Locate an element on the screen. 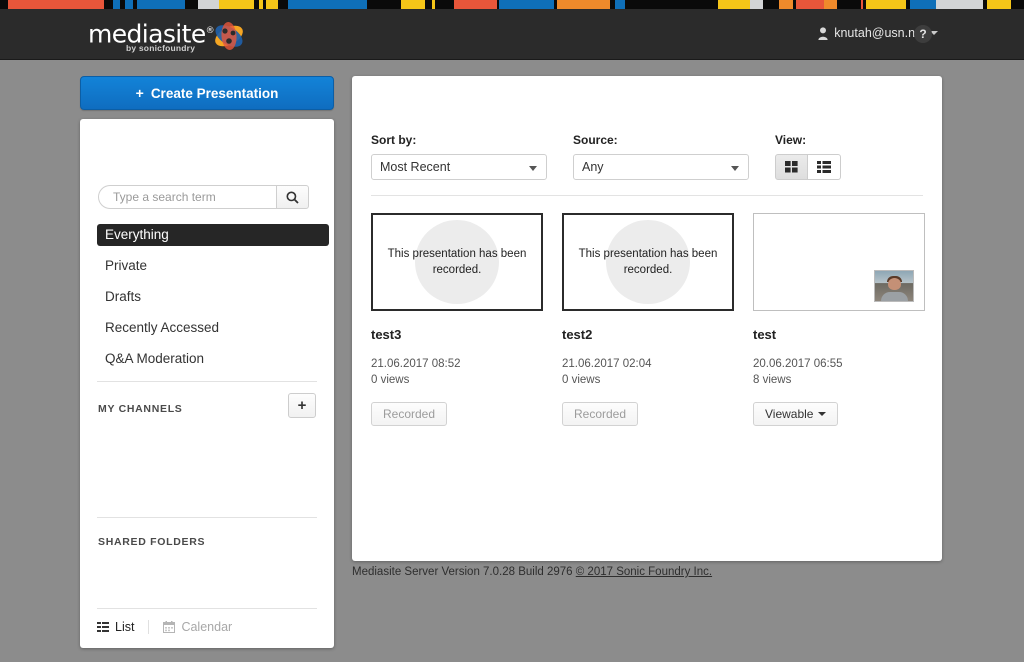 Image resolution: width=1024 pixels, height=662 pixels. search-row is located at coordinates (203, 197).